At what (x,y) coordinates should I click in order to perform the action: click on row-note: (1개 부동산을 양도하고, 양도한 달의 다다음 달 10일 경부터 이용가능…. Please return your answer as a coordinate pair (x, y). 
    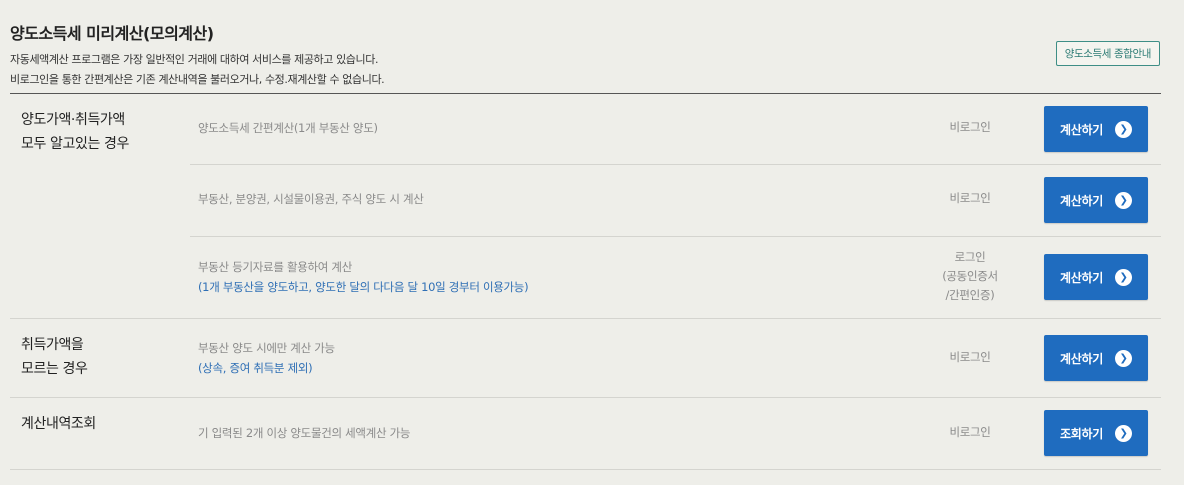
    Looking at the image, I should click on (363, 287).